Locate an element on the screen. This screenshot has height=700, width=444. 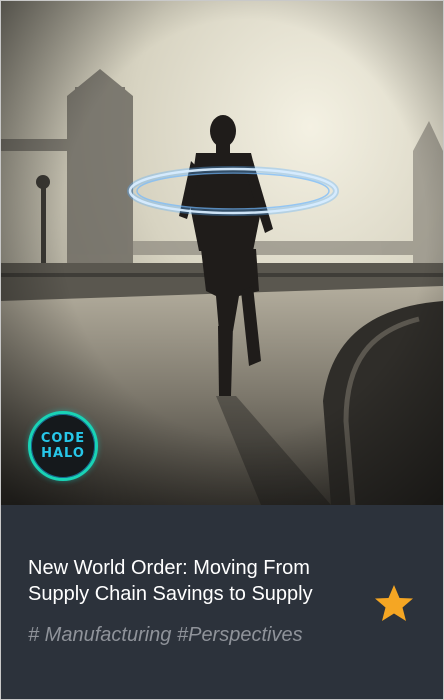
star-icon is located at coordinates (394, 604).